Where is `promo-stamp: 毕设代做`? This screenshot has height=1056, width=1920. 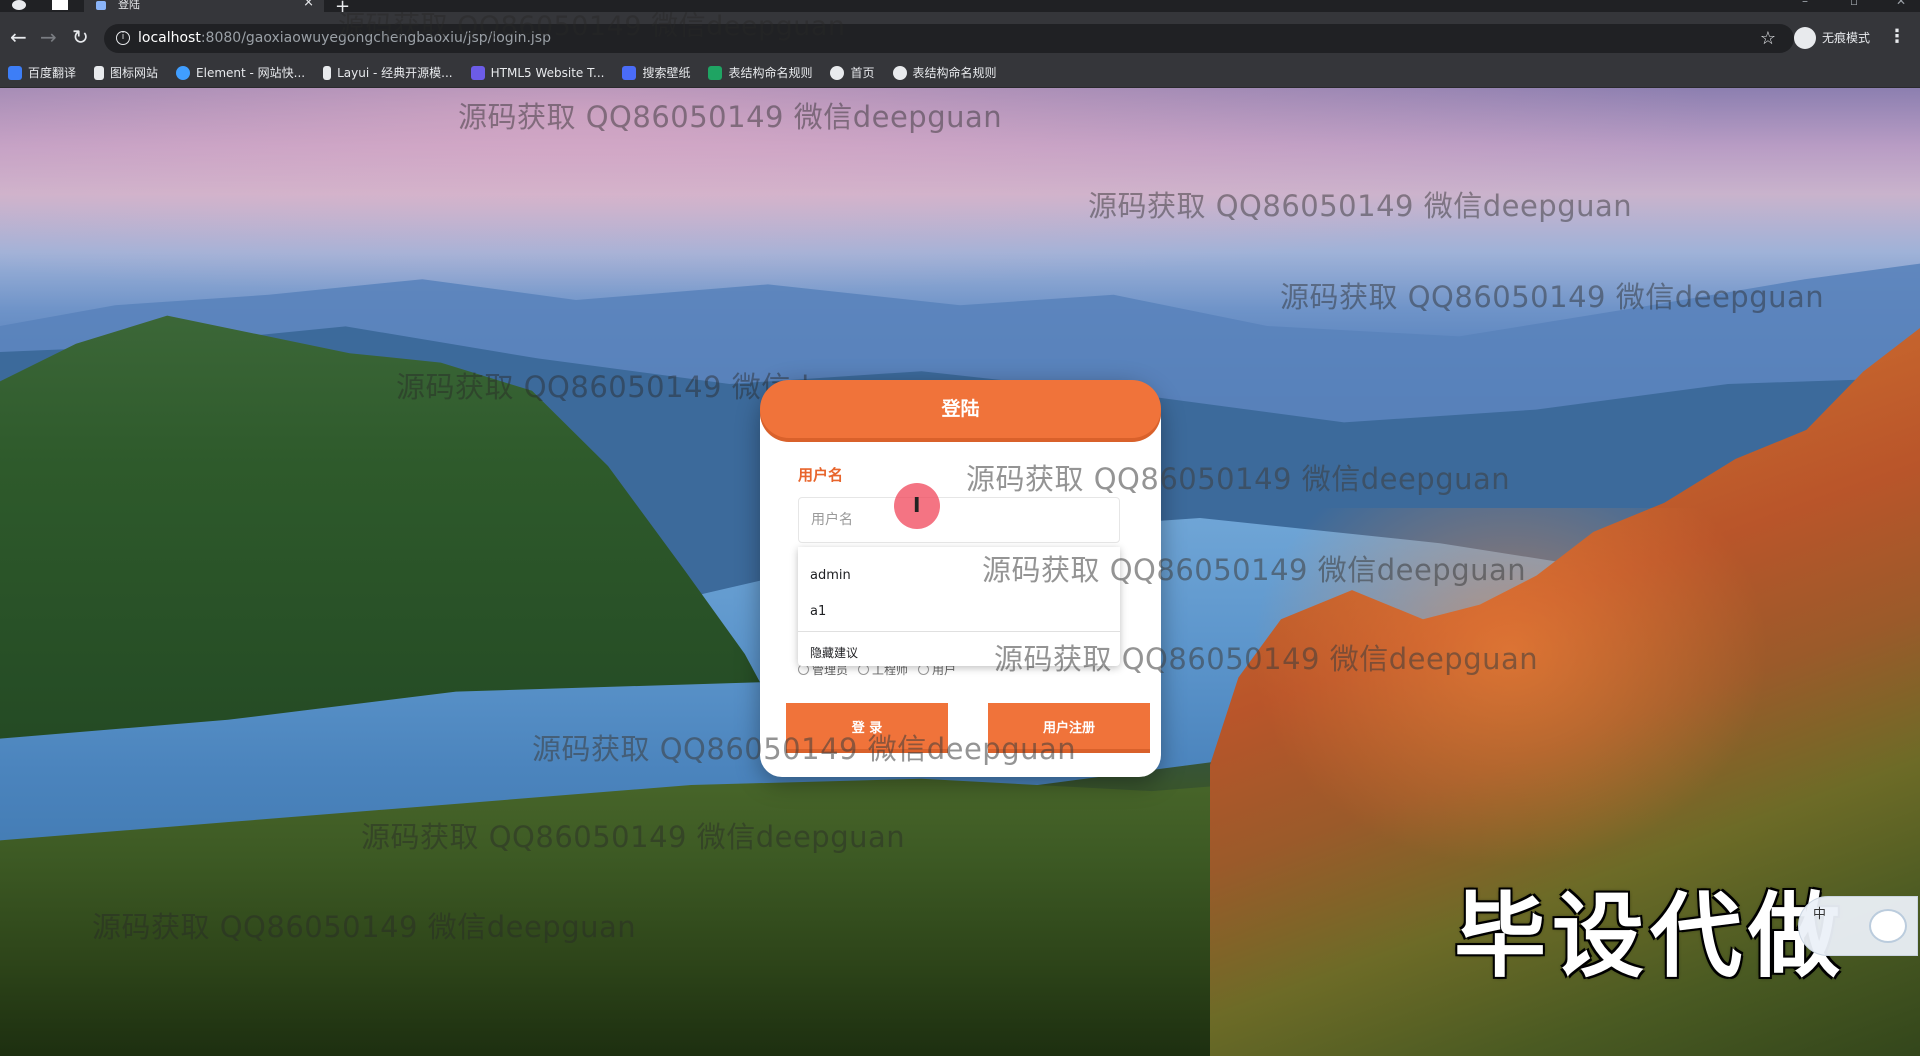
promo-stamp: 毕设代做 is located at coordinates (1650, 936).